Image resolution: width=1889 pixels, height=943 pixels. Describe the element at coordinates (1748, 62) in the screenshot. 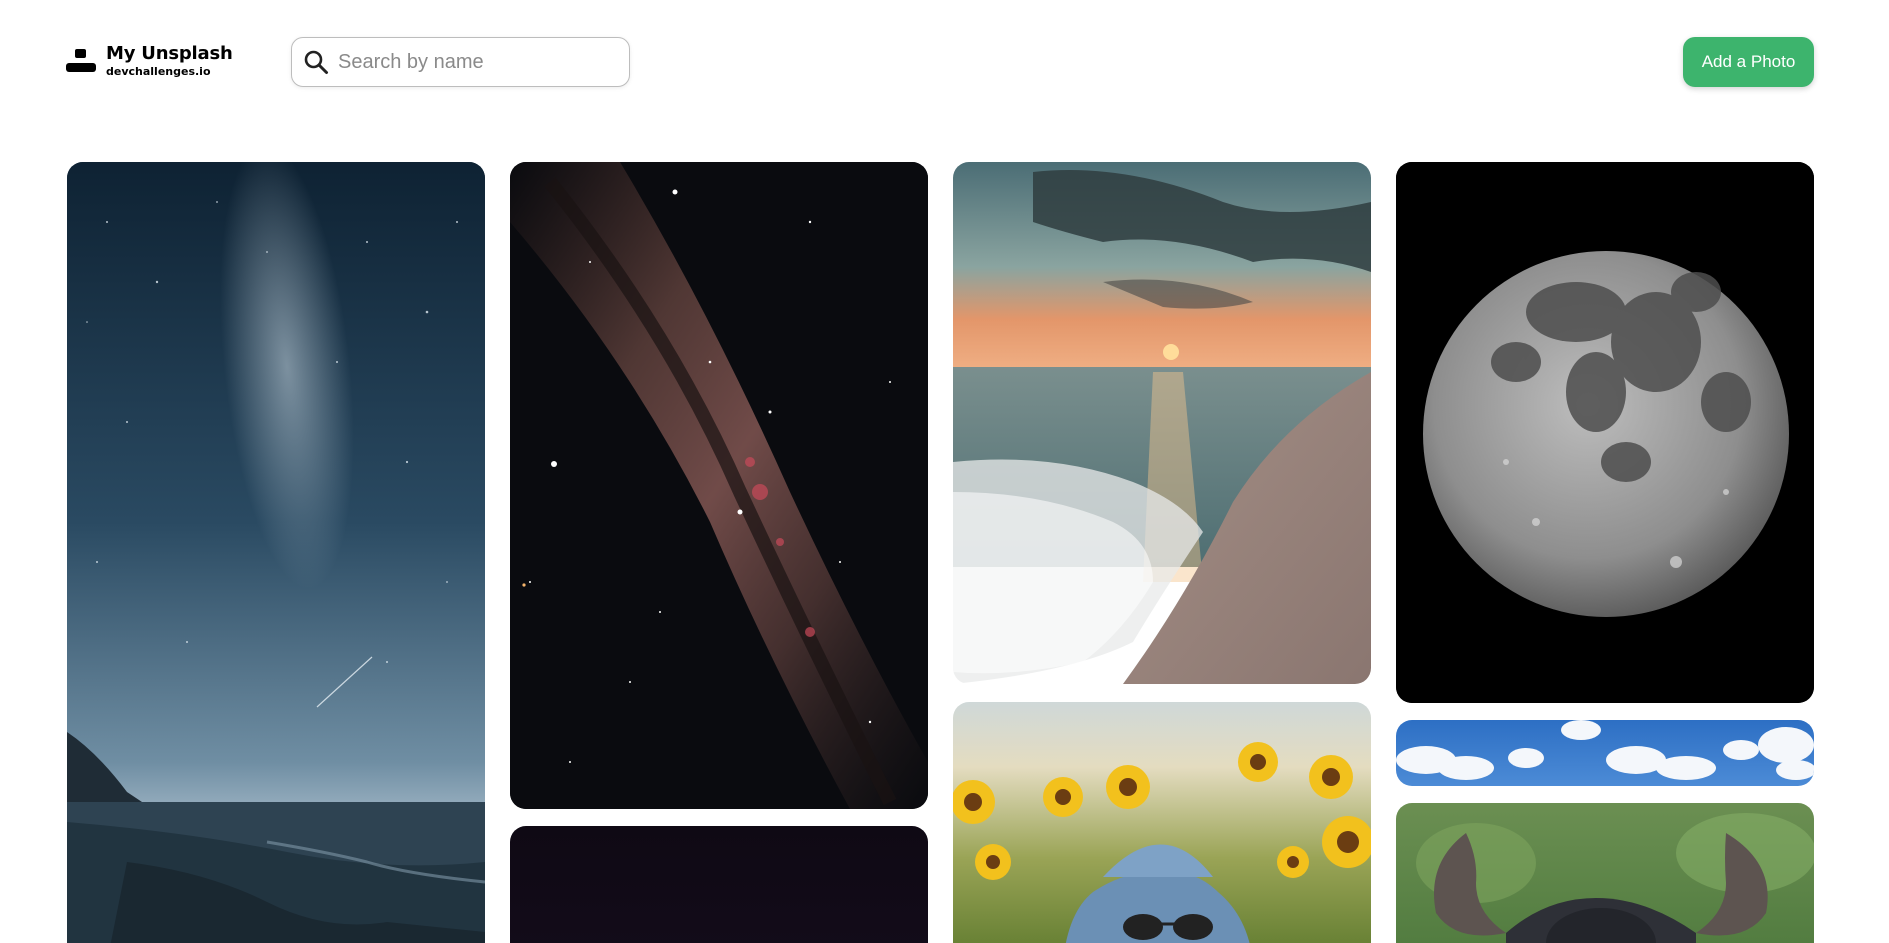

I see `add-photo-button: Add a Photo` at that location.